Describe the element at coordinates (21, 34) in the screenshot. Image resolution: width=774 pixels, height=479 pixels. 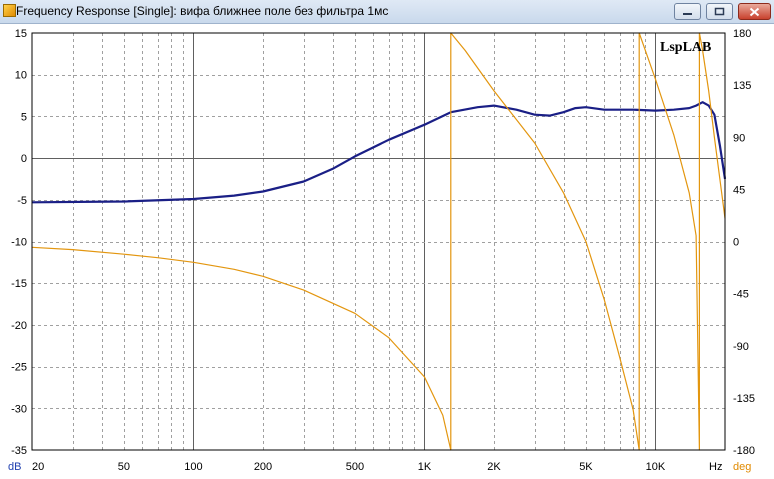
I see `left-y-tick-label: 15` at that location.